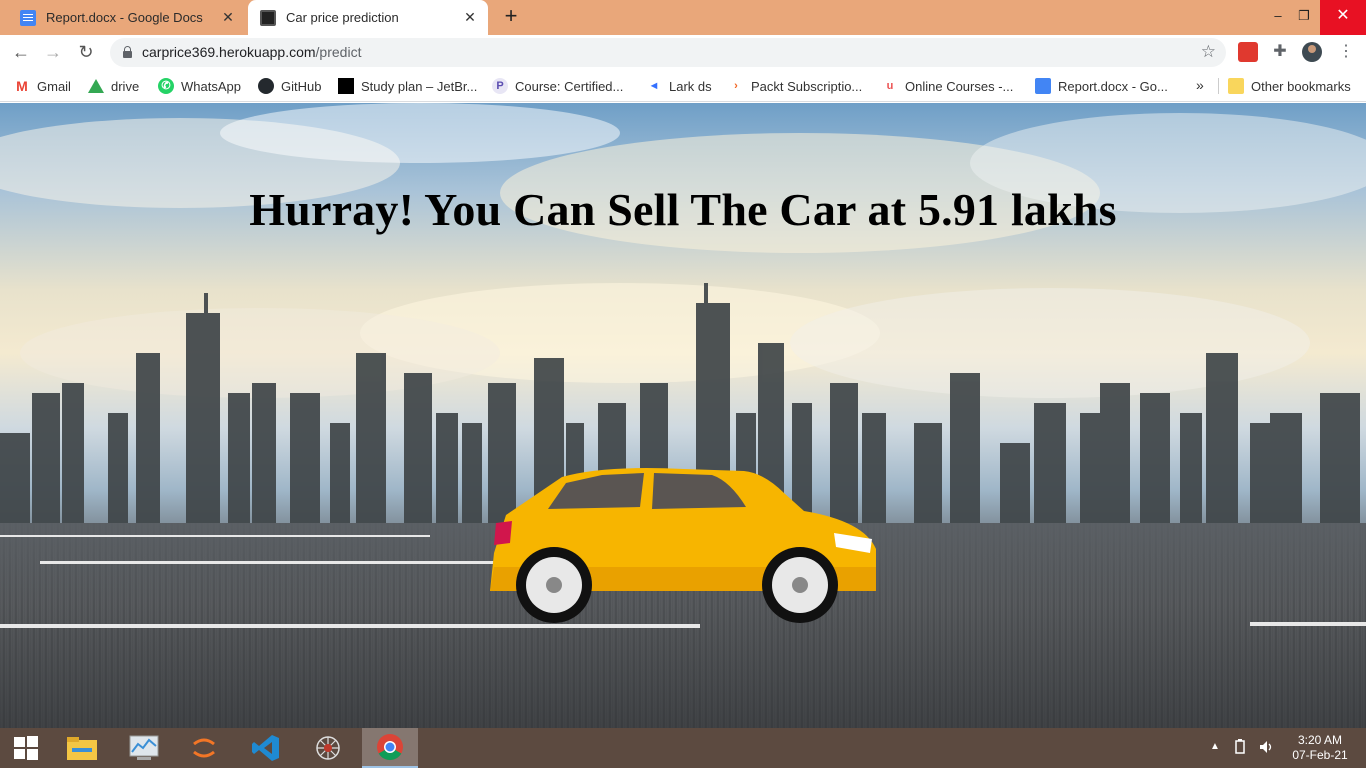  Describe the element at coordinates (342, 17) in the screenshot. I see `tab-title: Car price prediction` at that location.